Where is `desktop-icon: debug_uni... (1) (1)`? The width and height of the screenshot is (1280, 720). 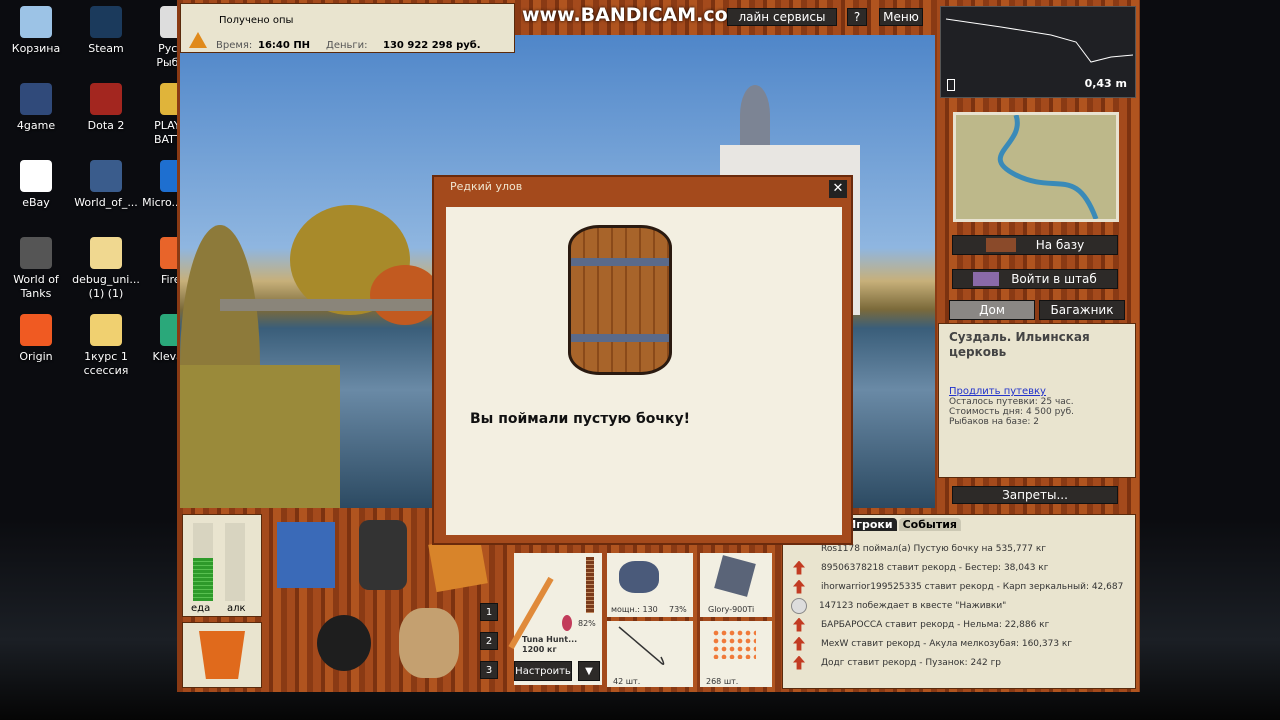
desktop-icon: debug_uni... (1) (1) is located at coordinates (106, 269).